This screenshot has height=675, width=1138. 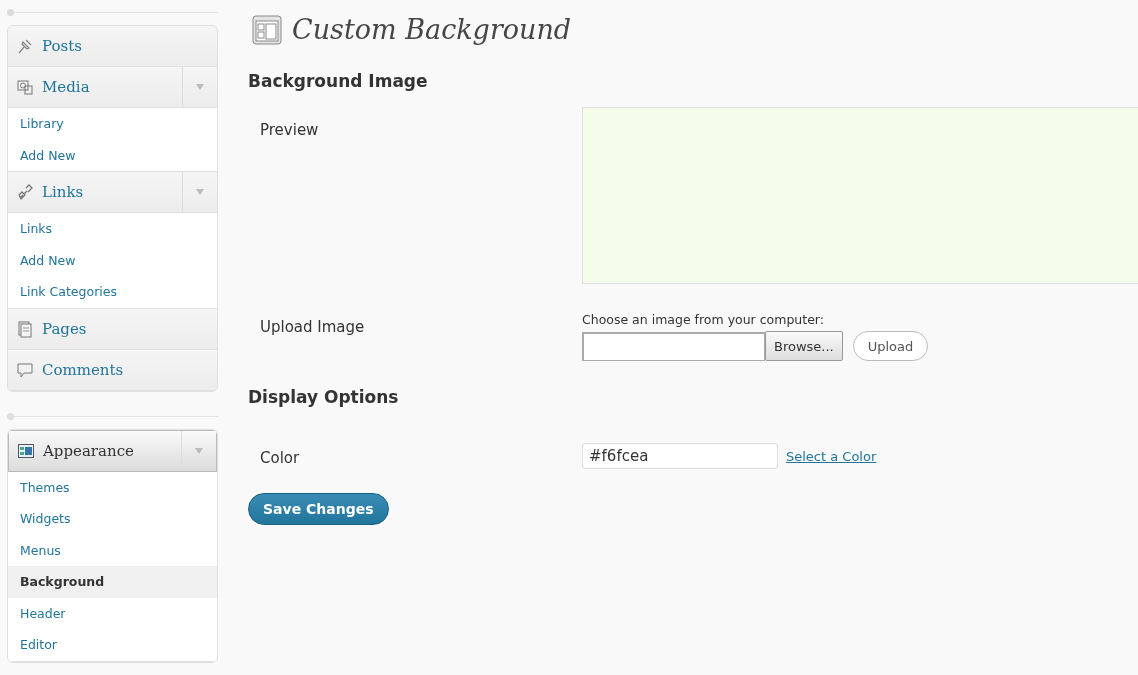 I want to click on menu-item: Links, so click(x=95, y=192).